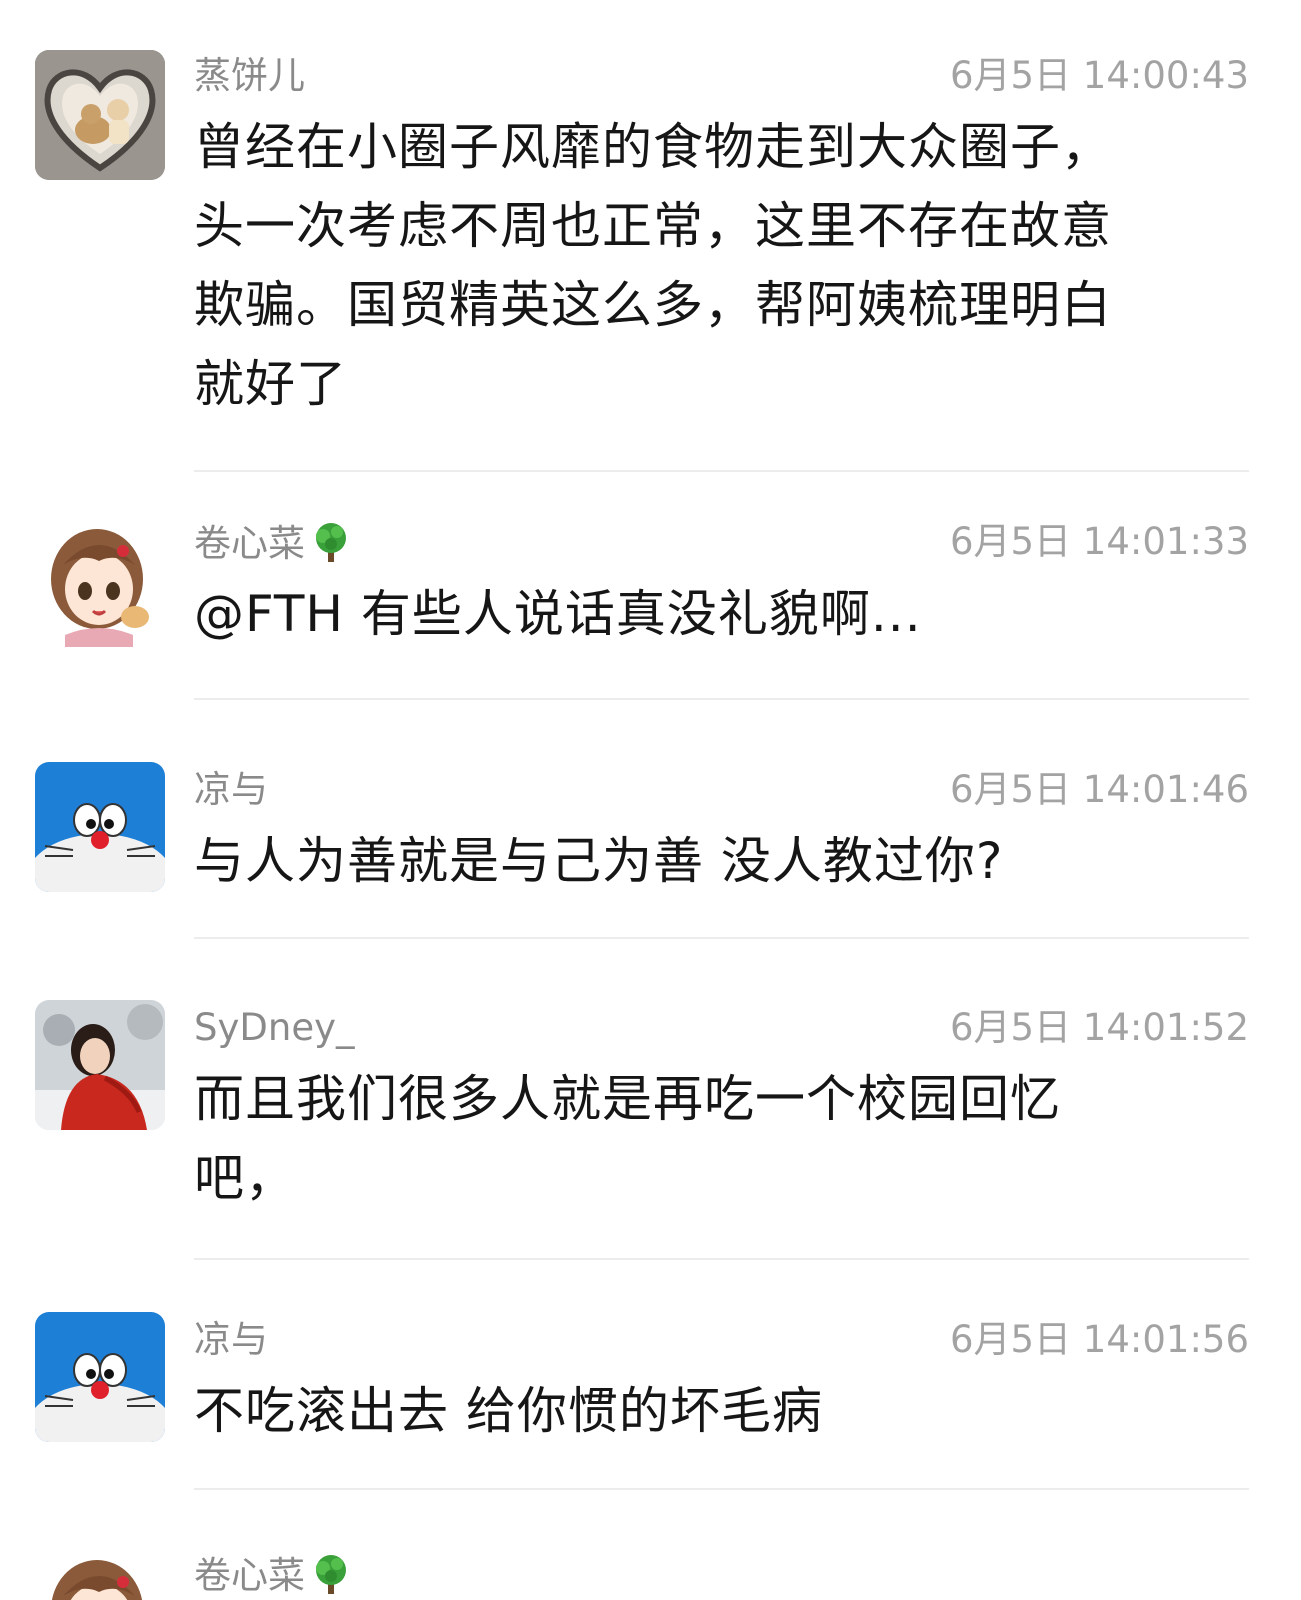 The image size is (1301, 1600). What do you see at coordinates (1099, 541) in the screenshot?
I see `message-timestamp: 6月5日 14:01:33` at bounding box center [1099, 541].